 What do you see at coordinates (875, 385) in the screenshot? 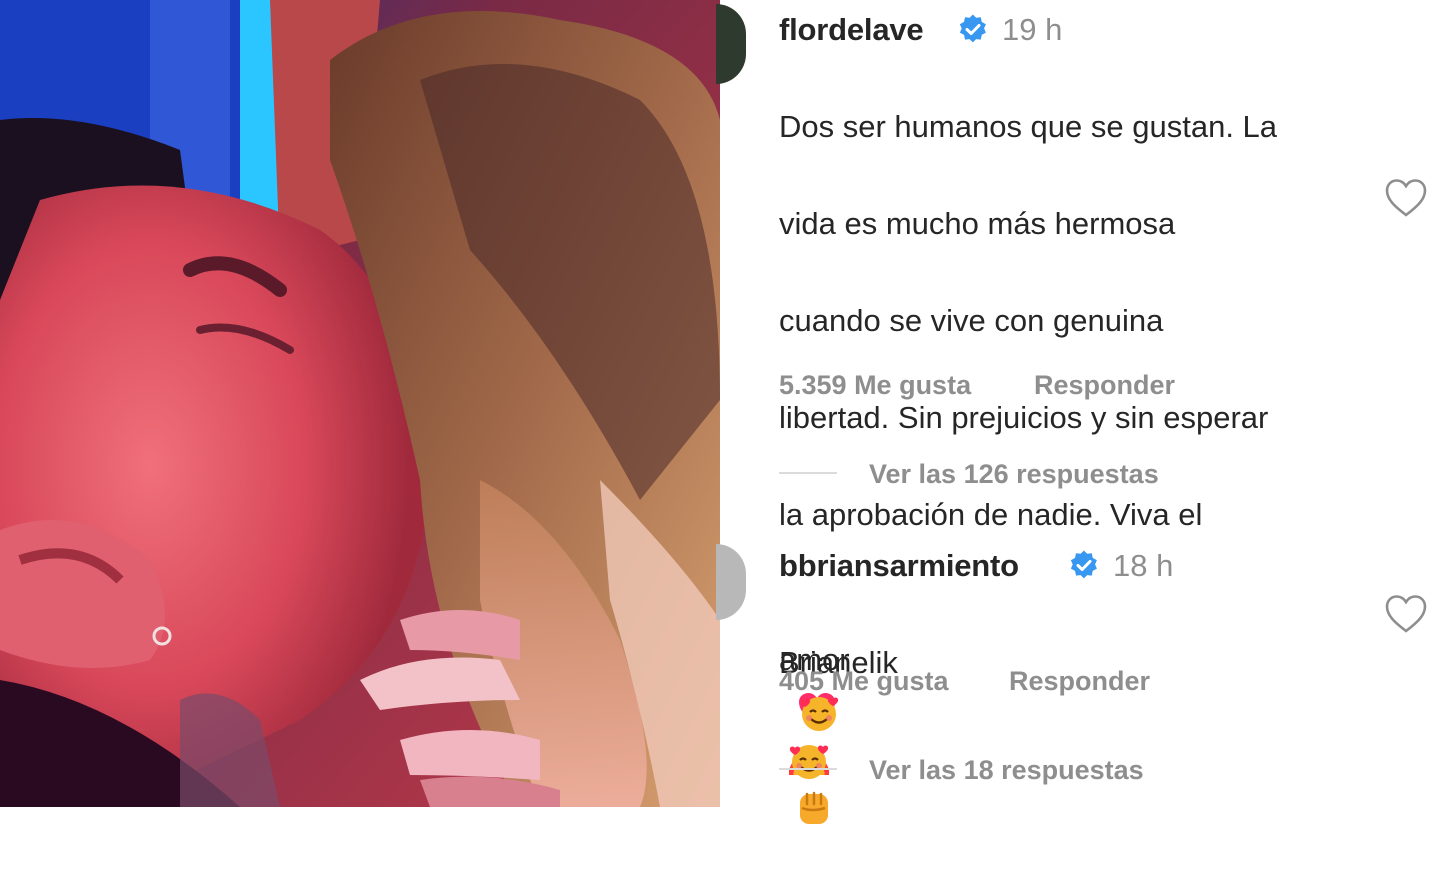
I see `like-count: 5.359 Me gusta` at bounding box center [875, 385].